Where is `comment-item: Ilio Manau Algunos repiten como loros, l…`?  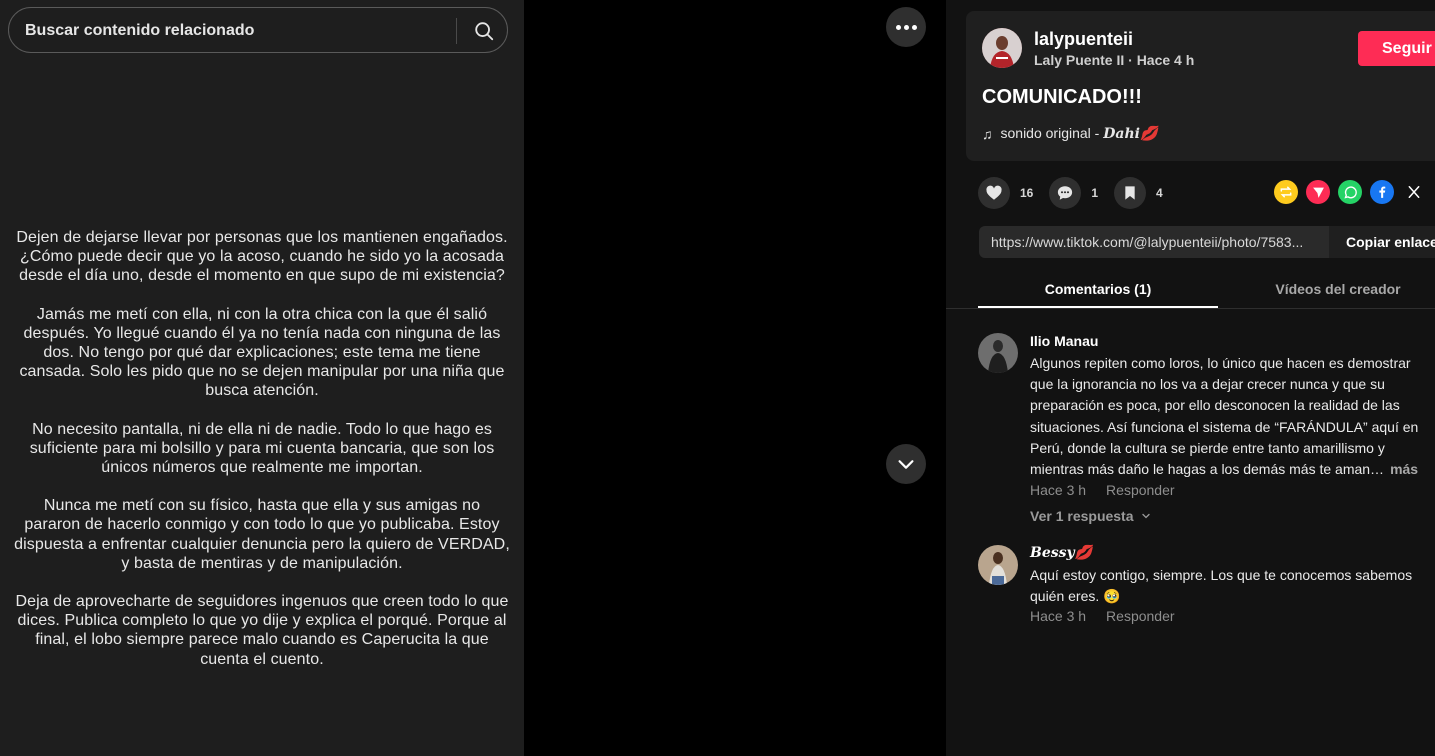 comment-item: Ilio Manau Algunos repiten como loros, l… is located at coordinates (1203, 433).